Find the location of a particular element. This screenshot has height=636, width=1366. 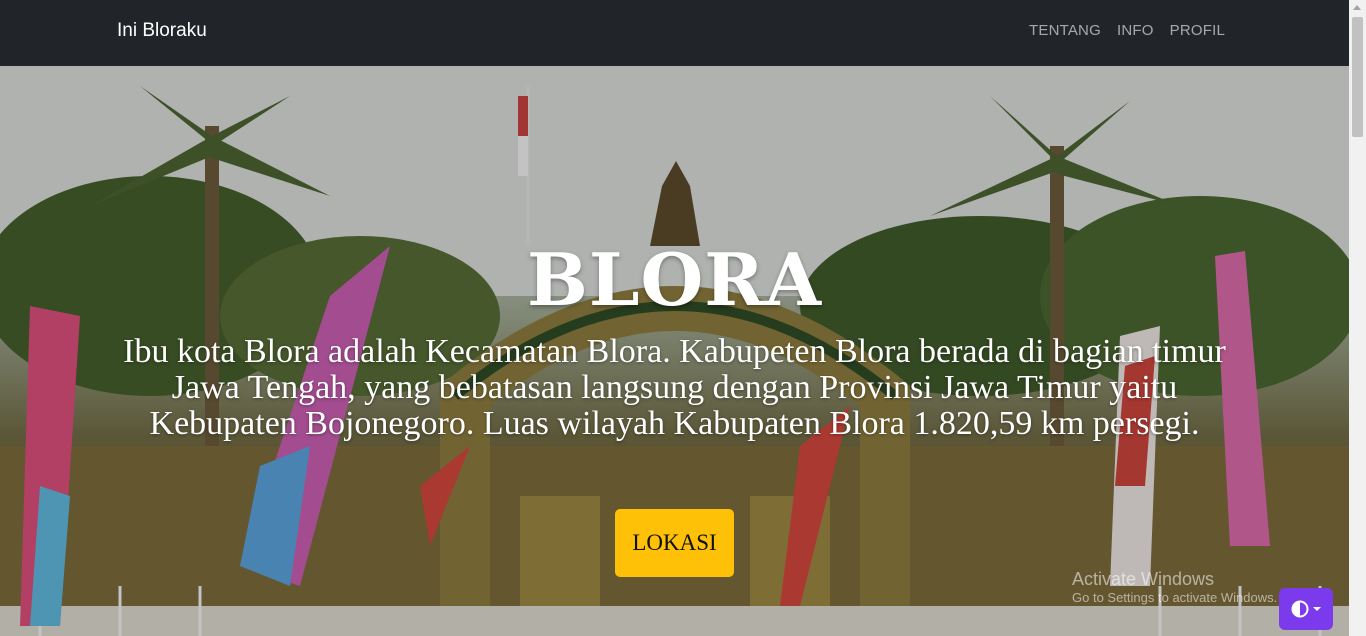

theme-toggle-button is located at coordinates (1306, 609).